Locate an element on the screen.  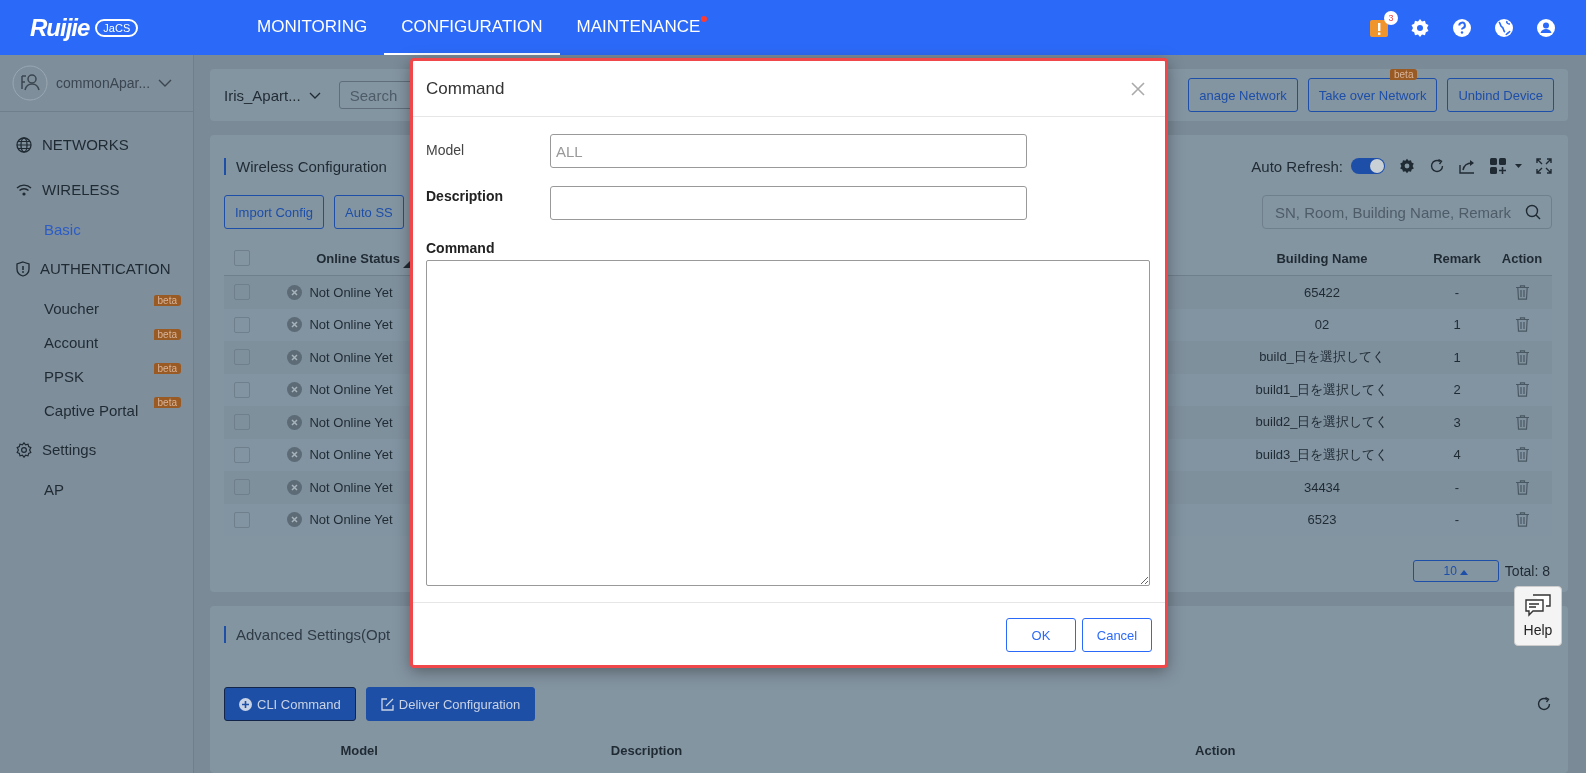
table-cell: 34434 is located at coordinates (1322, 487).